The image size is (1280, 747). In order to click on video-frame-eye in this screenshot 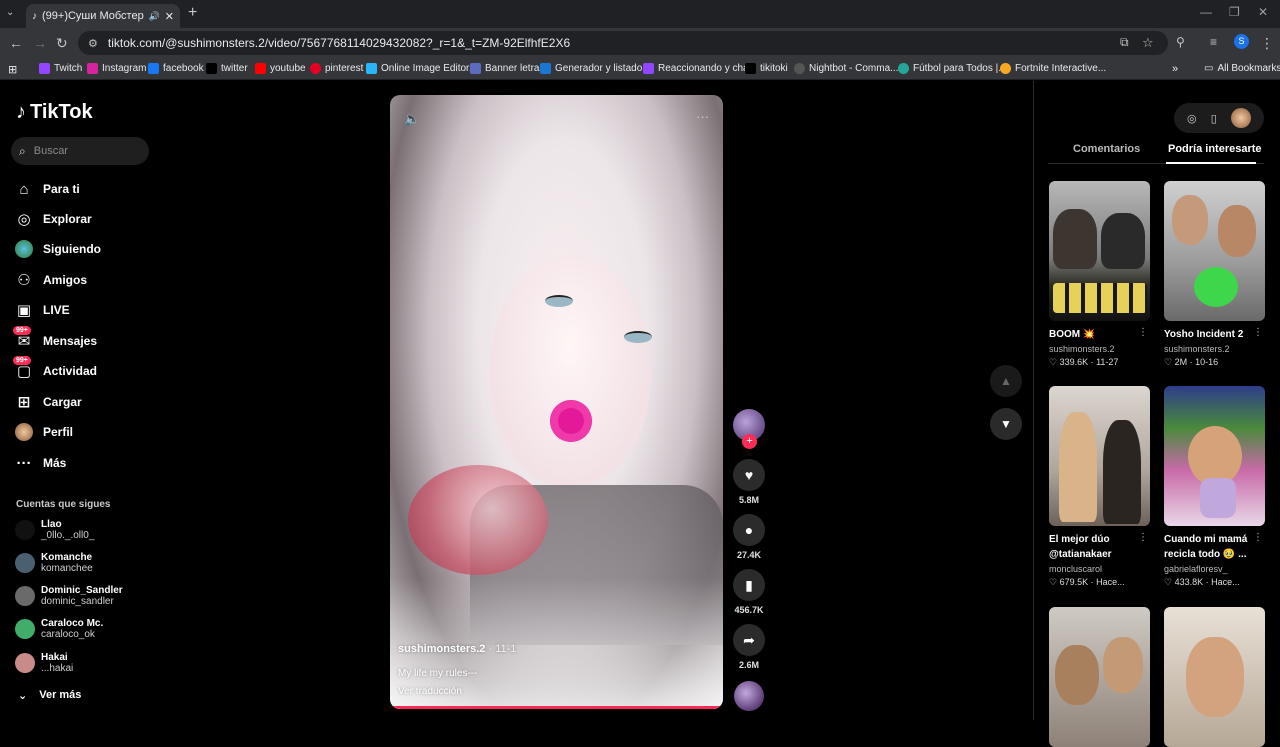, I will do `click(559, 301)`.